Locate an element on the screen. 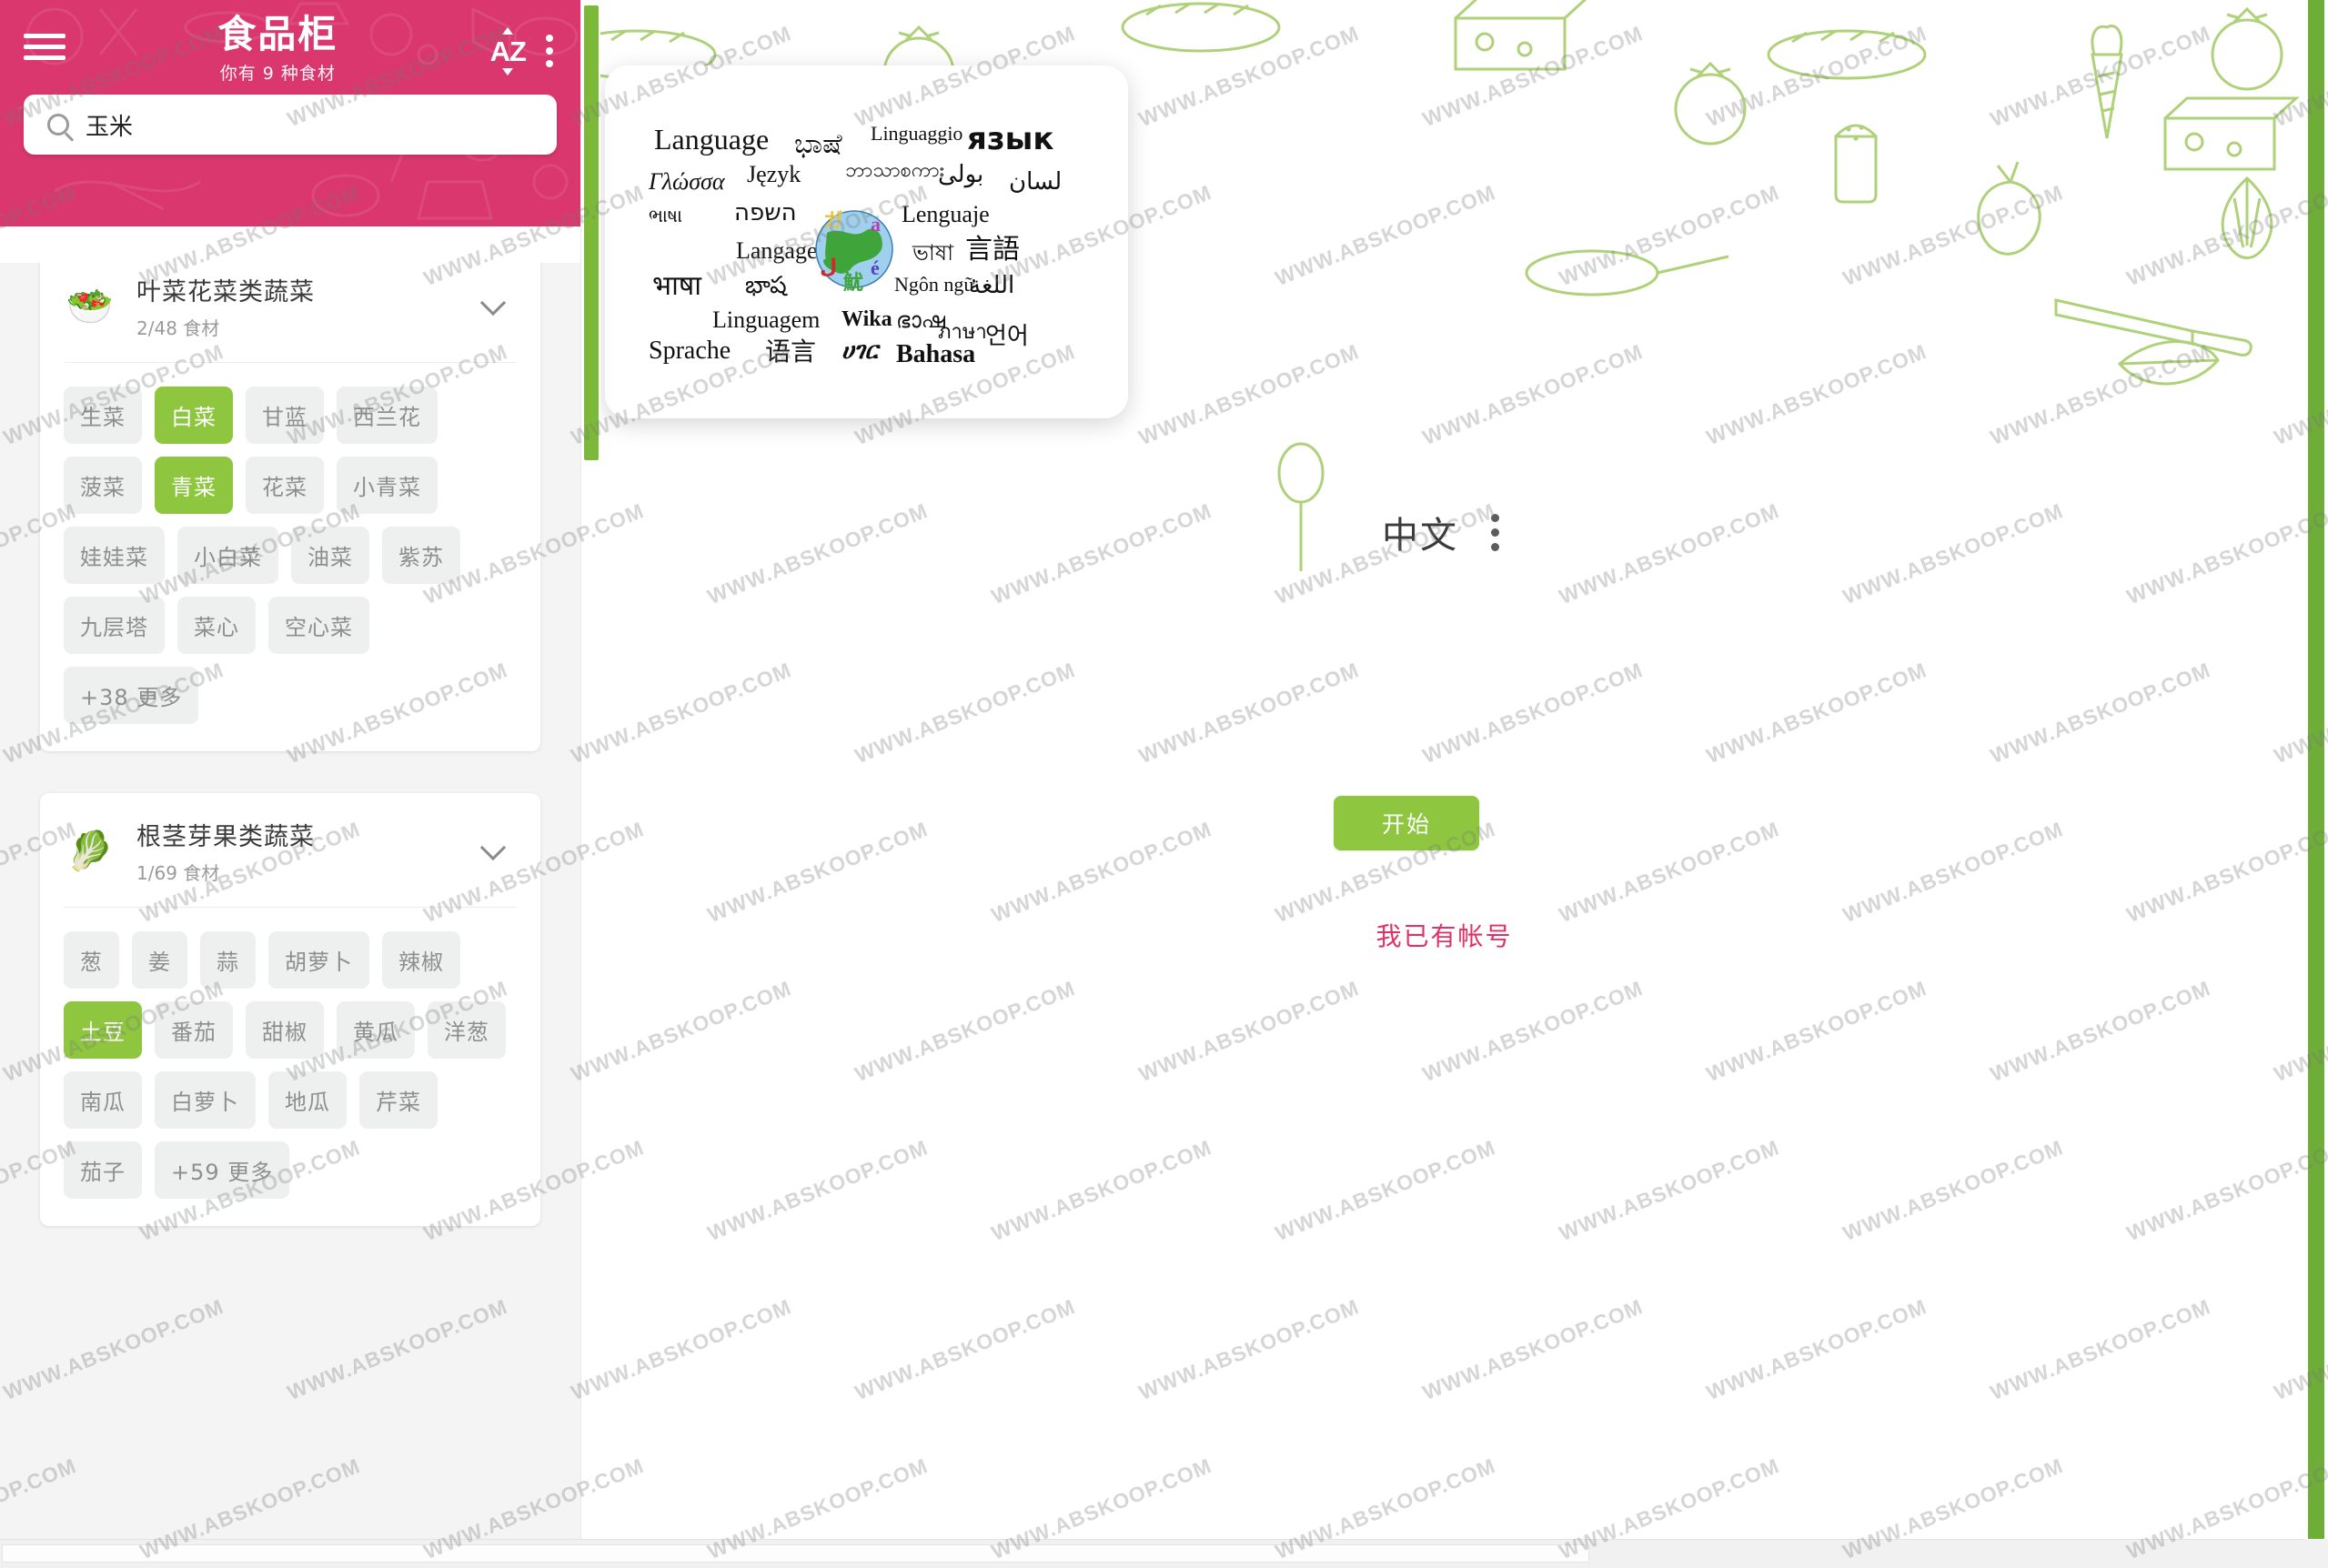  svg-text: 语言 is located at coordinates (791, 352).